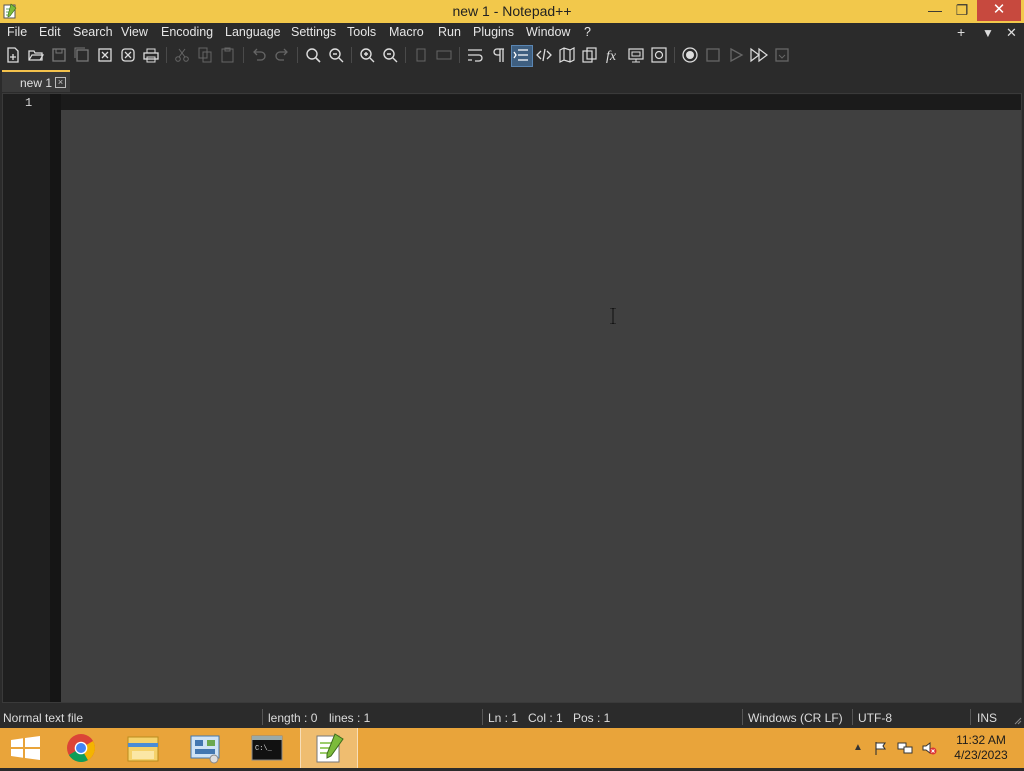 Image resolution: width=1024 pixels, height=771 pixels. I want to click on print-icon, so click(151, 55).